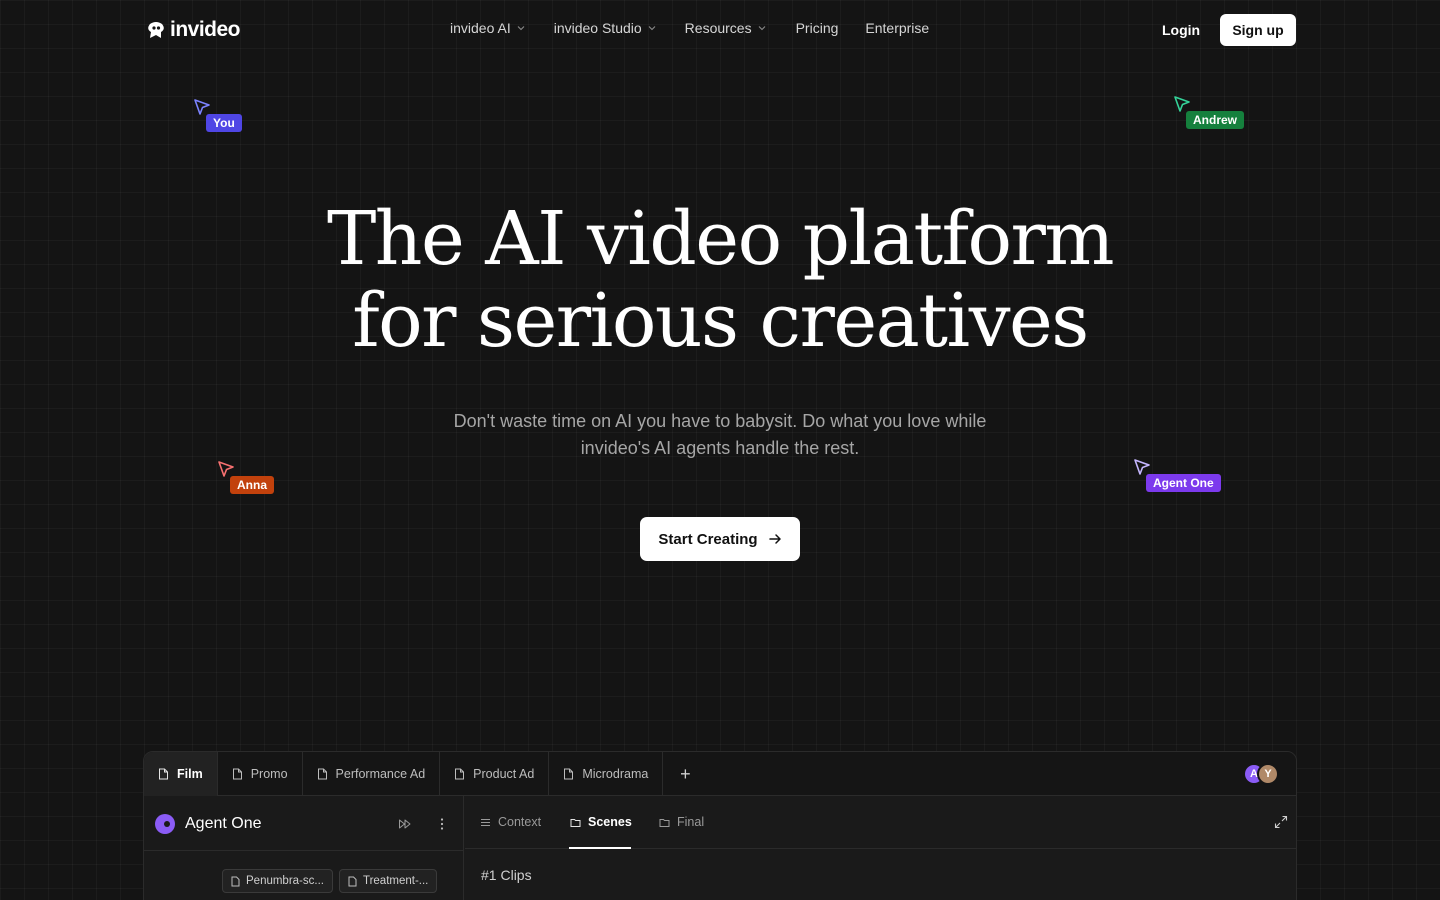  I want to click on nav-enterprise: Enterprise, so click(897, 28).